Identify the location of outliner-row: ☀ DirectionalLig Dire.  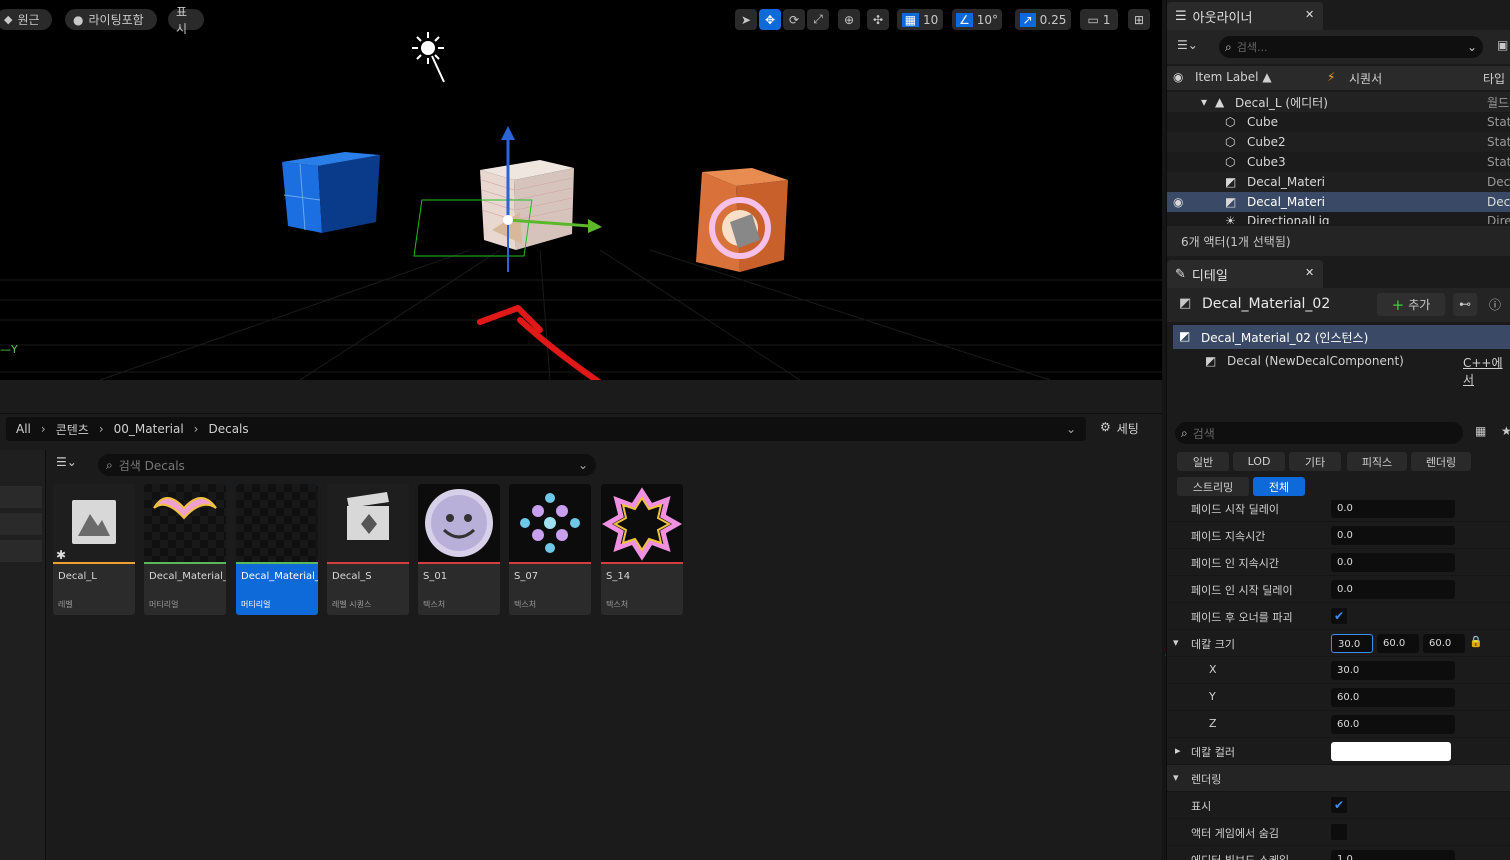
(1338, 218).